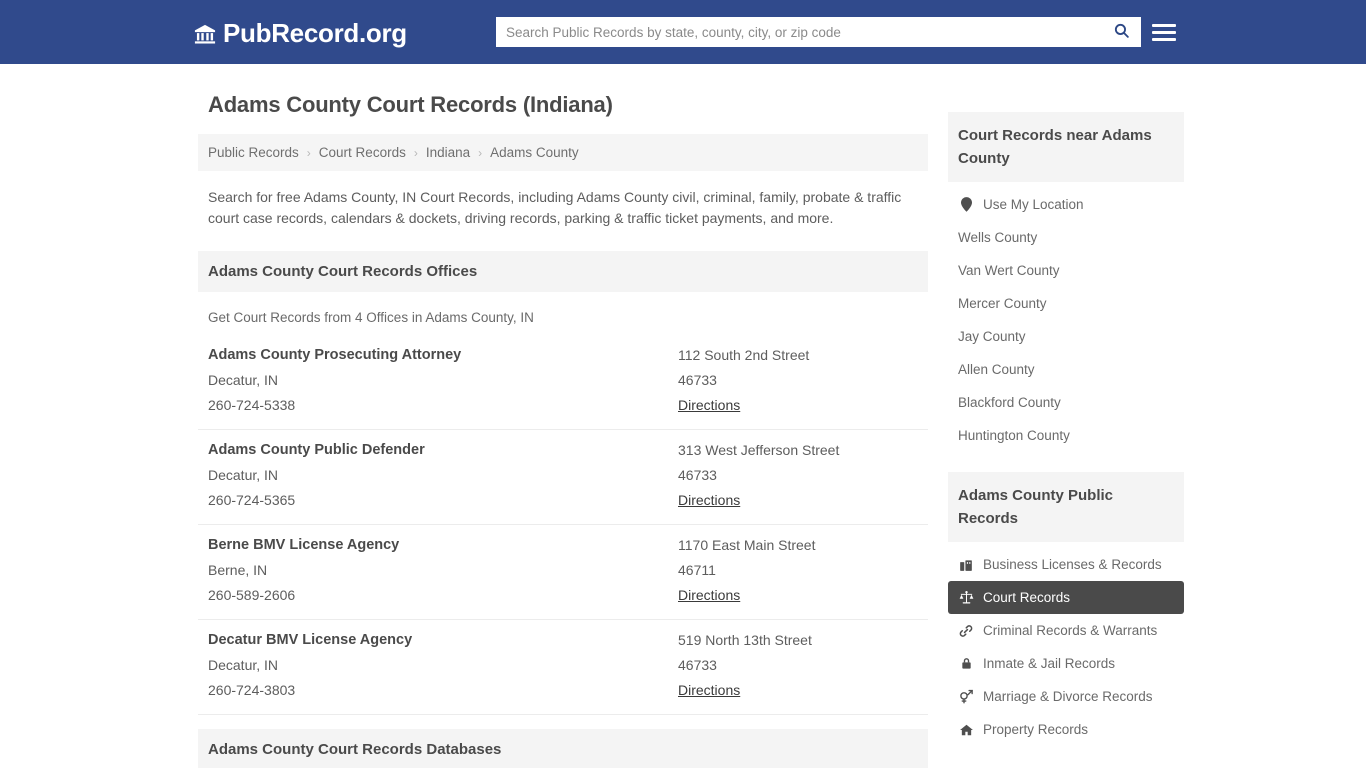 This screenshot has height=768, width=1366. What do you see at coordinates (410, 104) in the screenshot?
I see `page-title: Adams County Court Records (Indiana)` at bounding box center [410, 104].